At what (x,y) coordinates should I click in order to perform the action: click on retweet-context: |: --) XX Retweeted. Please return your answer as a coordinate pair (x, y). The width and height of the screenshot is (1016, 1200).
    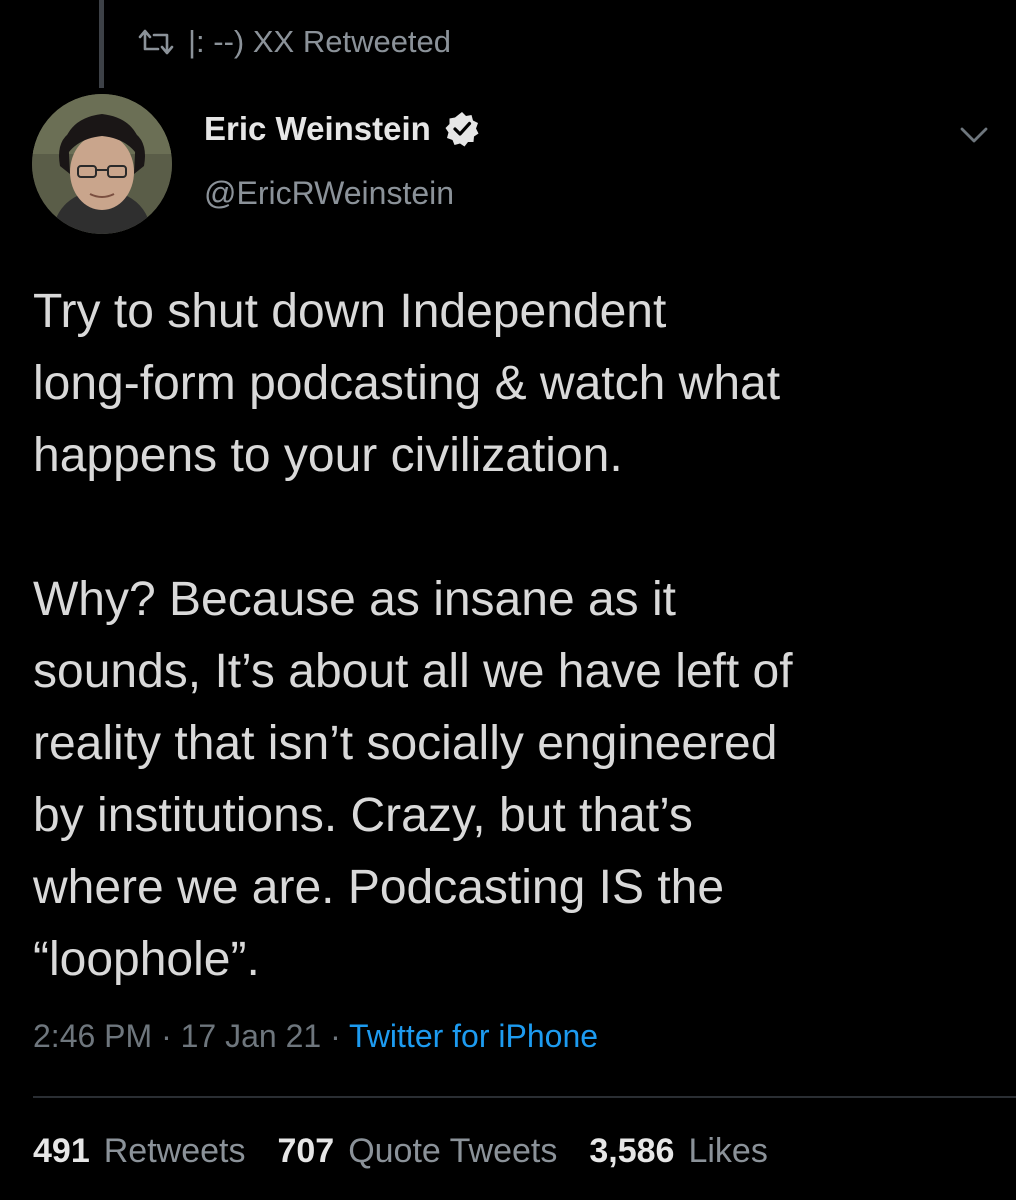
    Looking at the image, I should click on (294, 42).